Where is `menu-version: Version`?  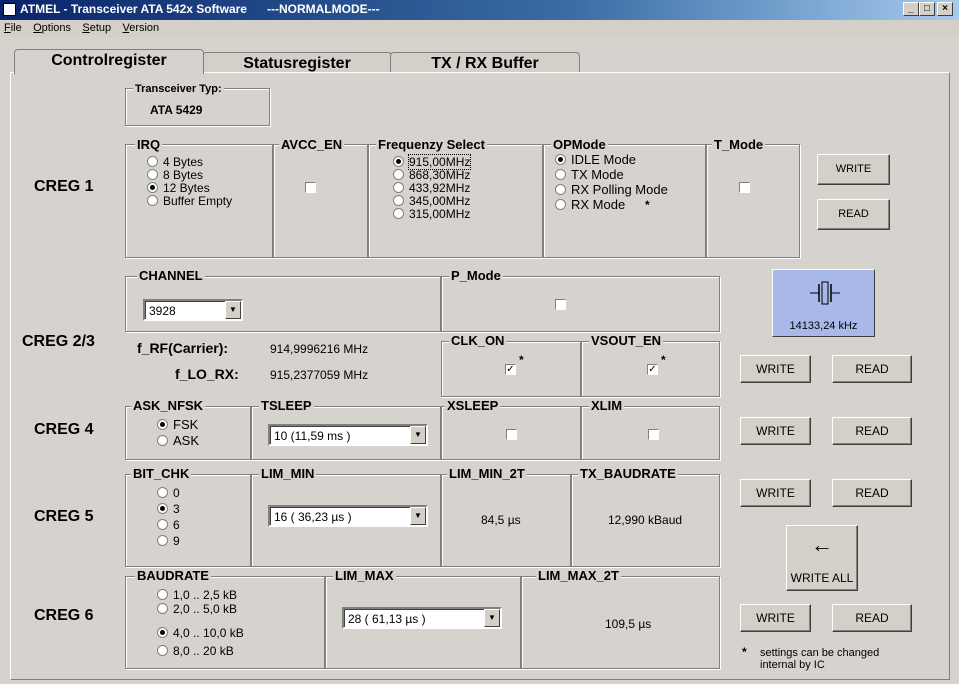 menu-version: Version is located at coordinates (140, 27).